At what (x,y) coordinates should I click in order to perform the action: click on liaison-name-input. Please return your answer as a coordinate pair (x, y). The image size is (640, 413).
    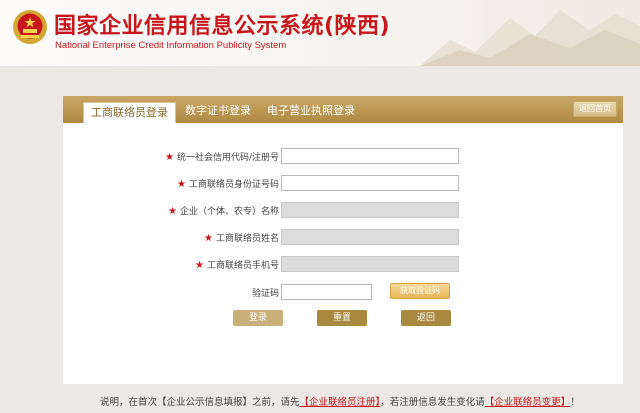
    Looking at the image, I should click on (370, 237).